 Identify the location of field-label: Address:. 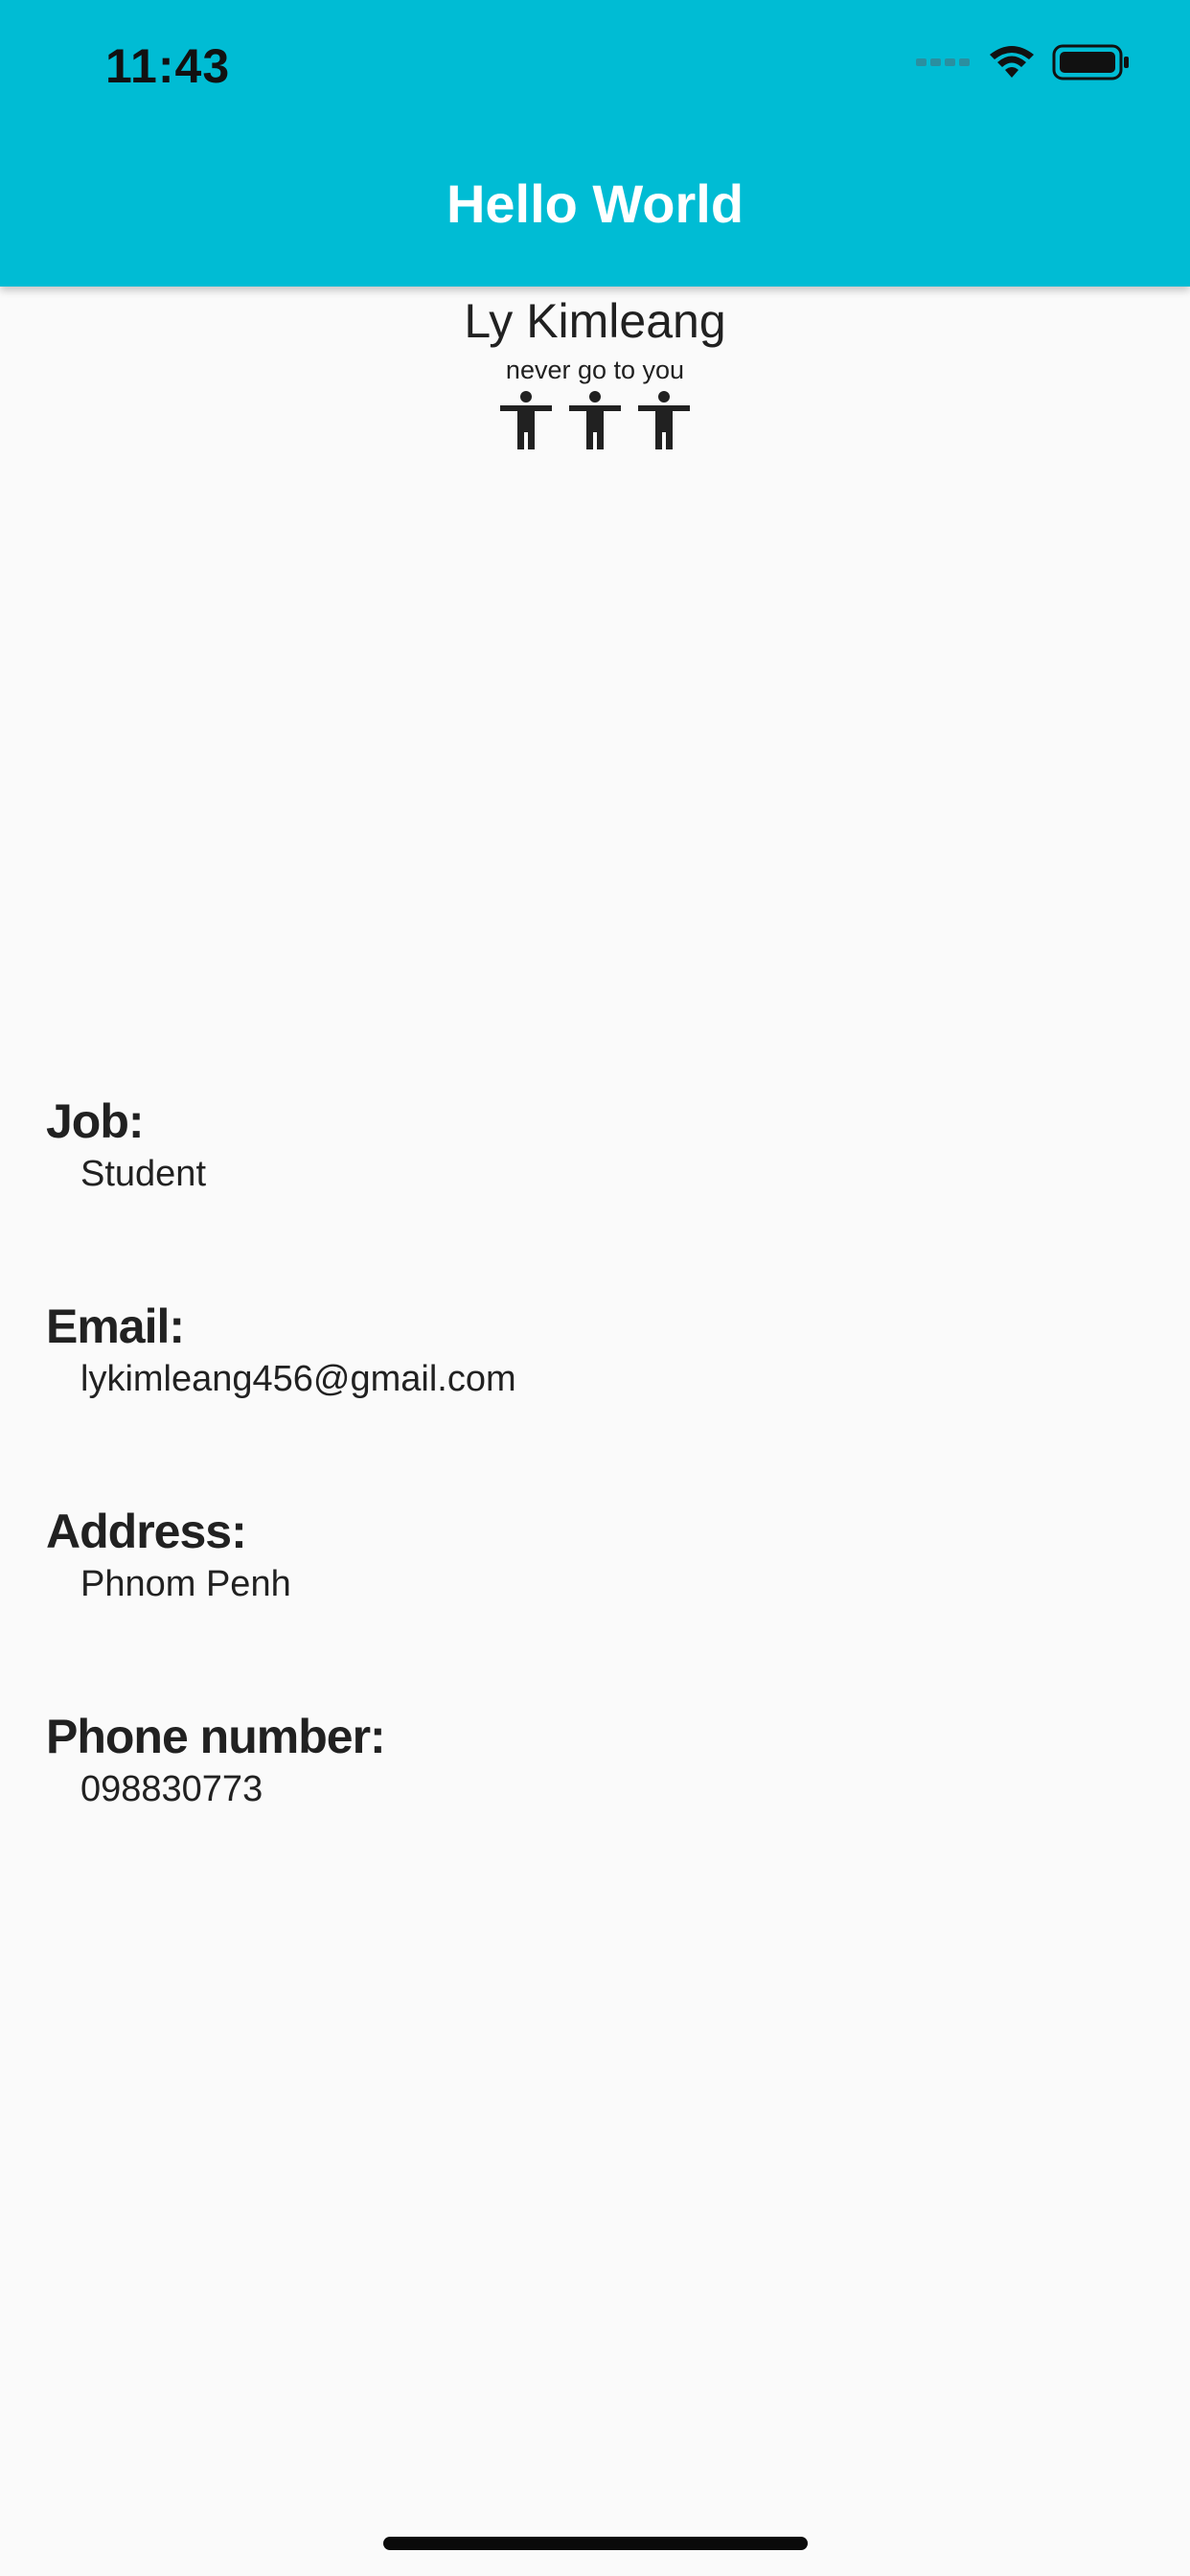
(147, 1531).